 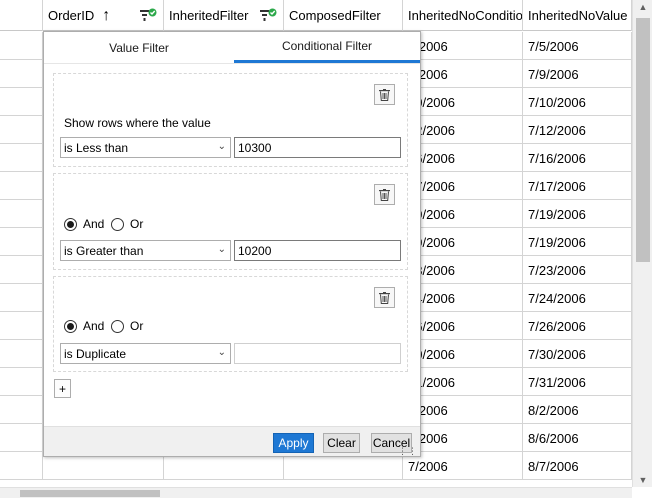 I want to click on table-cell: 16/2006, so click(x=463, y=158).